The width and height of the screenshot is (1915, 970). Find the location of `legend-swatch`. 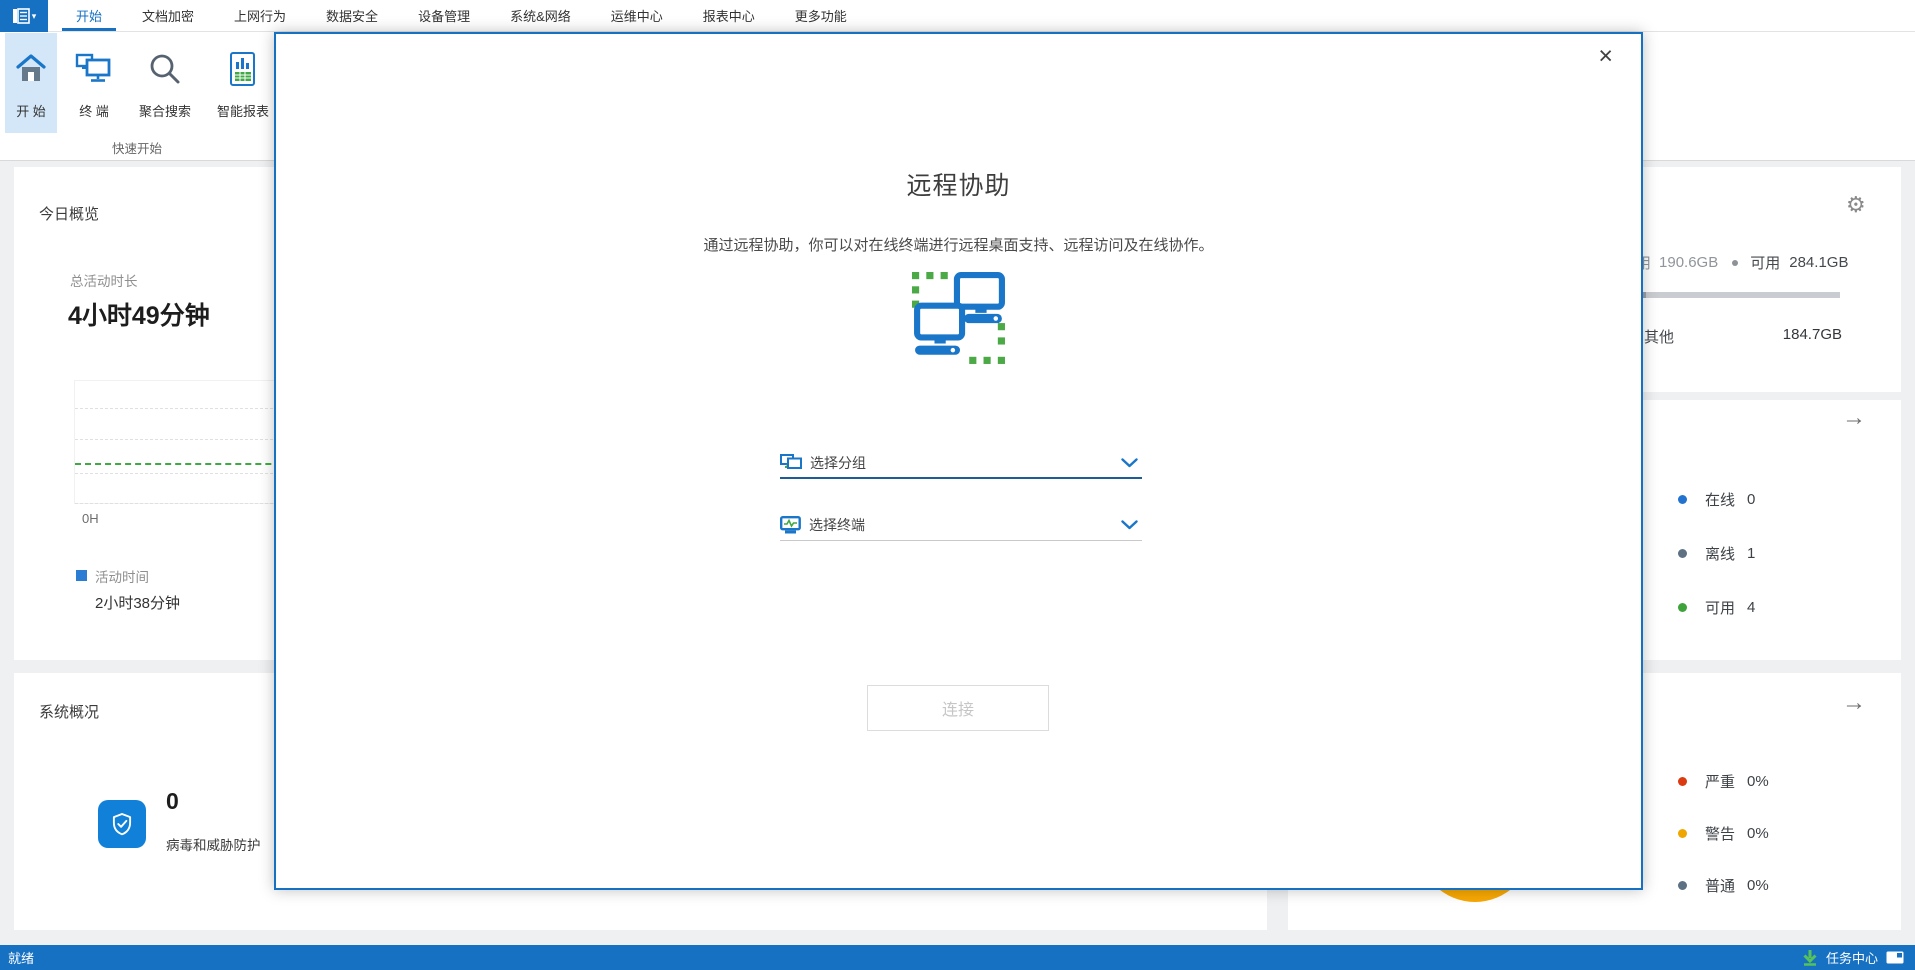

legend-swatch is located at coordinates (81, 575).